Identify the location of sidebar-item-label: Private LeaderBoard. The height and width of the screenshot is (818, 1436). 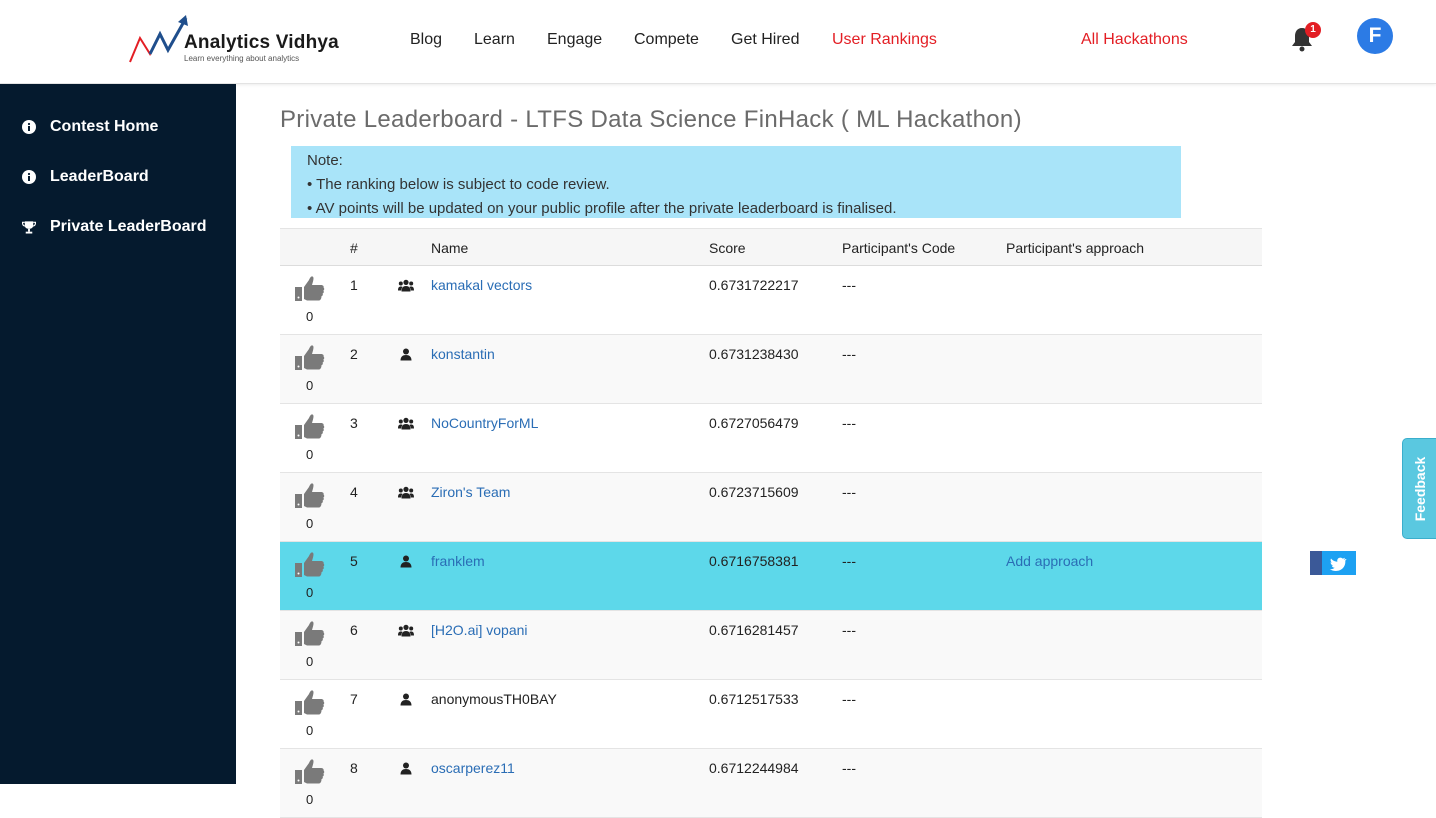
(128, 226).